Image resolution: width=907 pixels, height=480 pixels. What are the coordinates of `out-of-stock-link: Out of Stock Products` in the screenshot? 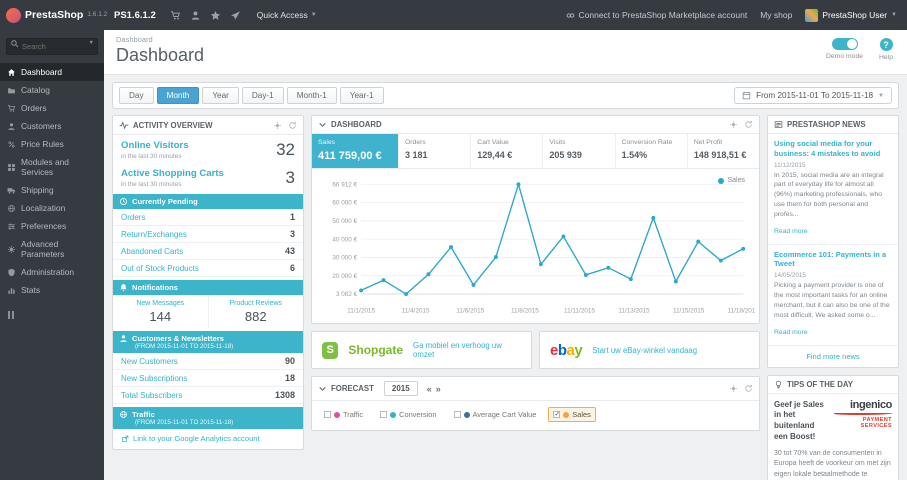 It's located at (160, 268).